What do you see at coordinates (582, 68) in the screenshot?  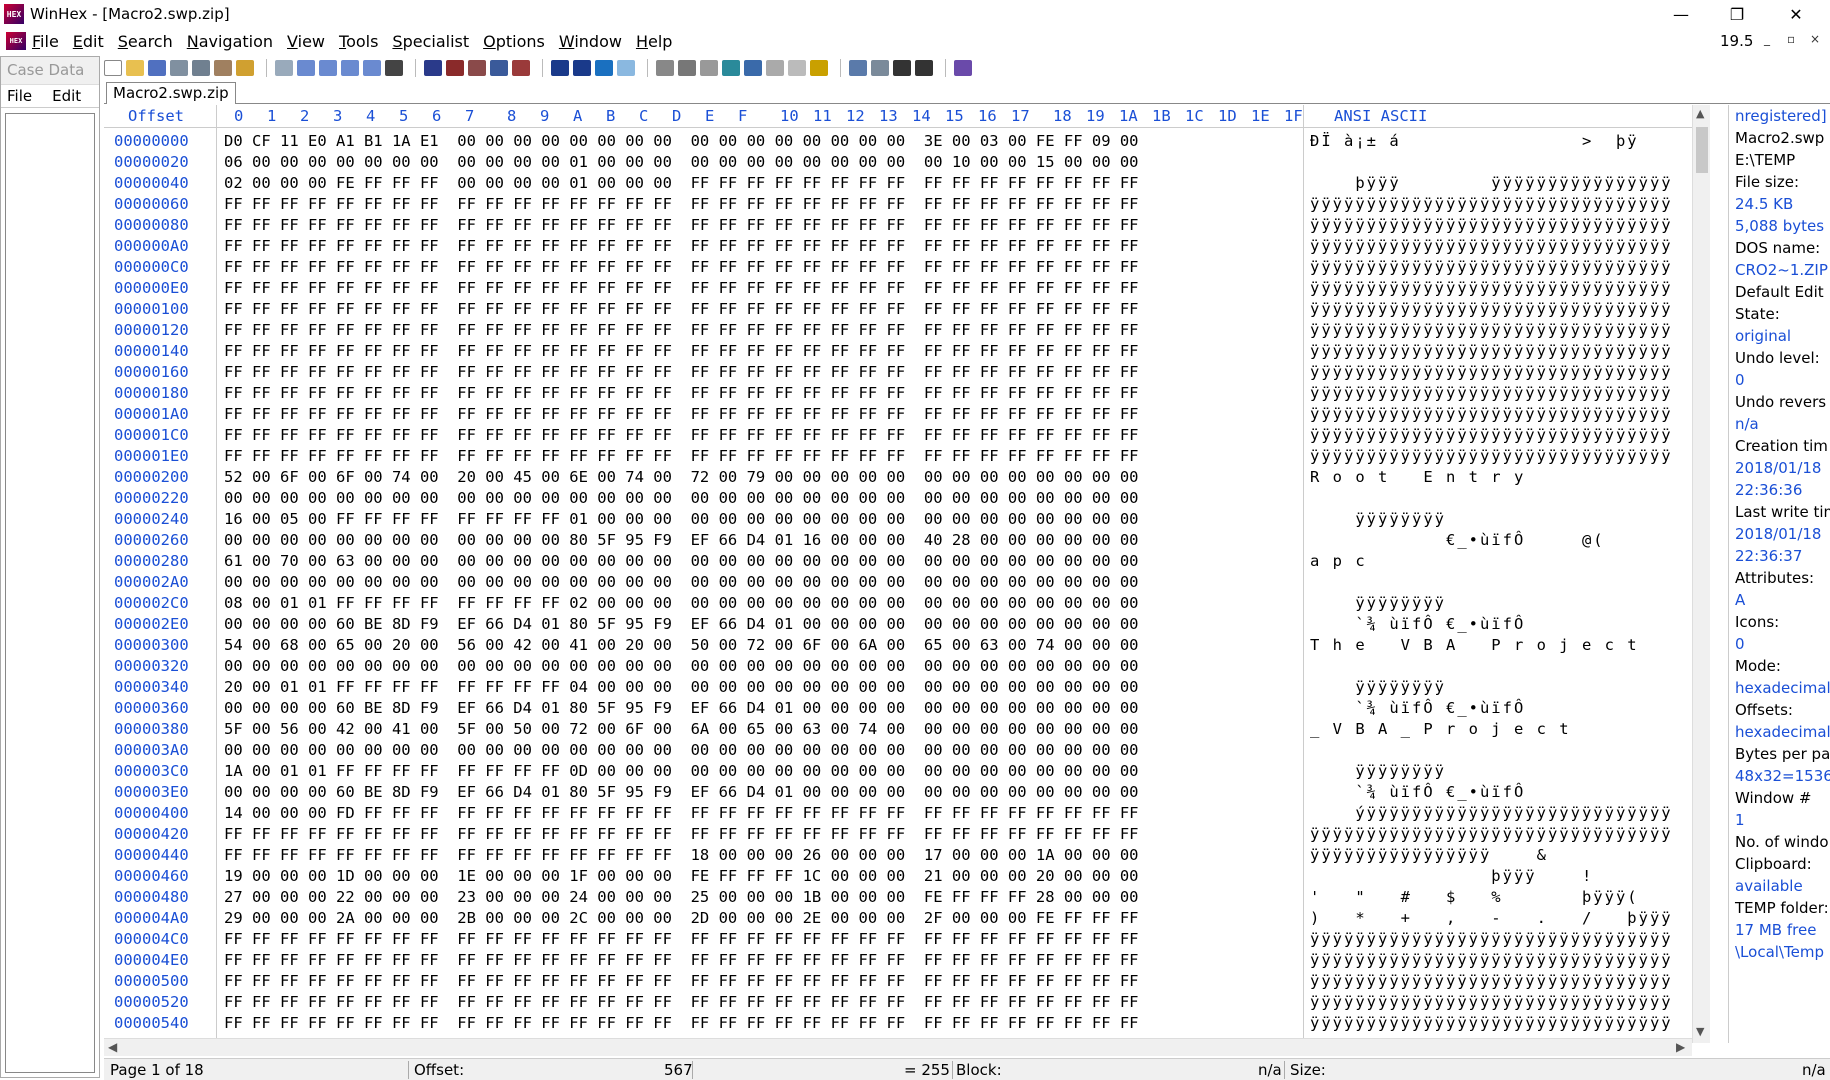 I see `goto-sector-icon` at bounding box center [582, 68].